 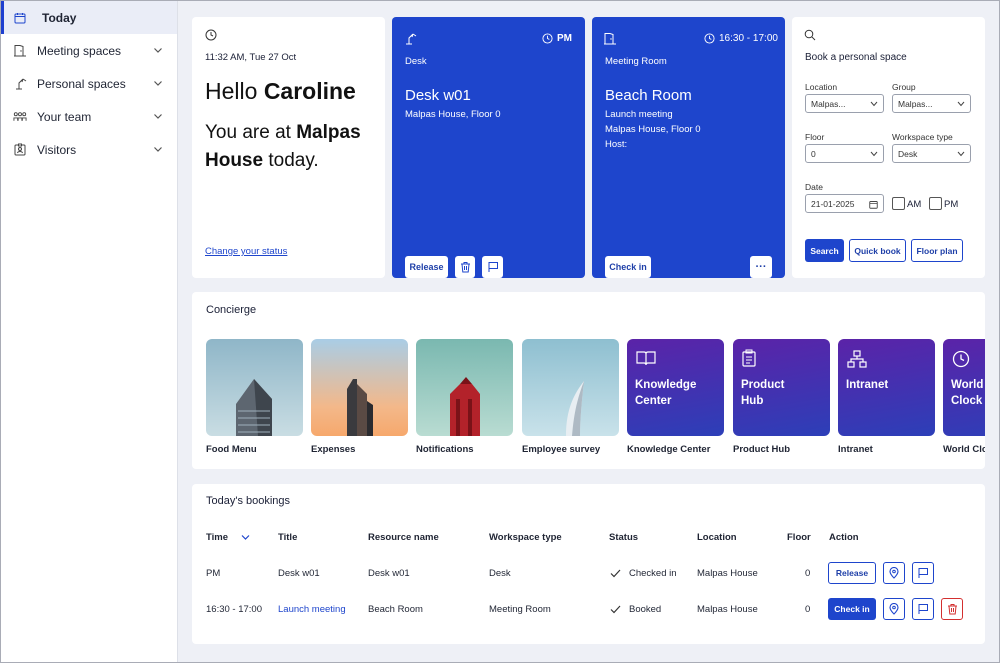 What do you see at coordinates (856, 57) in the screenshot?
I see `booking-form-title: Book a personal space` at bounding box center [856, 57].